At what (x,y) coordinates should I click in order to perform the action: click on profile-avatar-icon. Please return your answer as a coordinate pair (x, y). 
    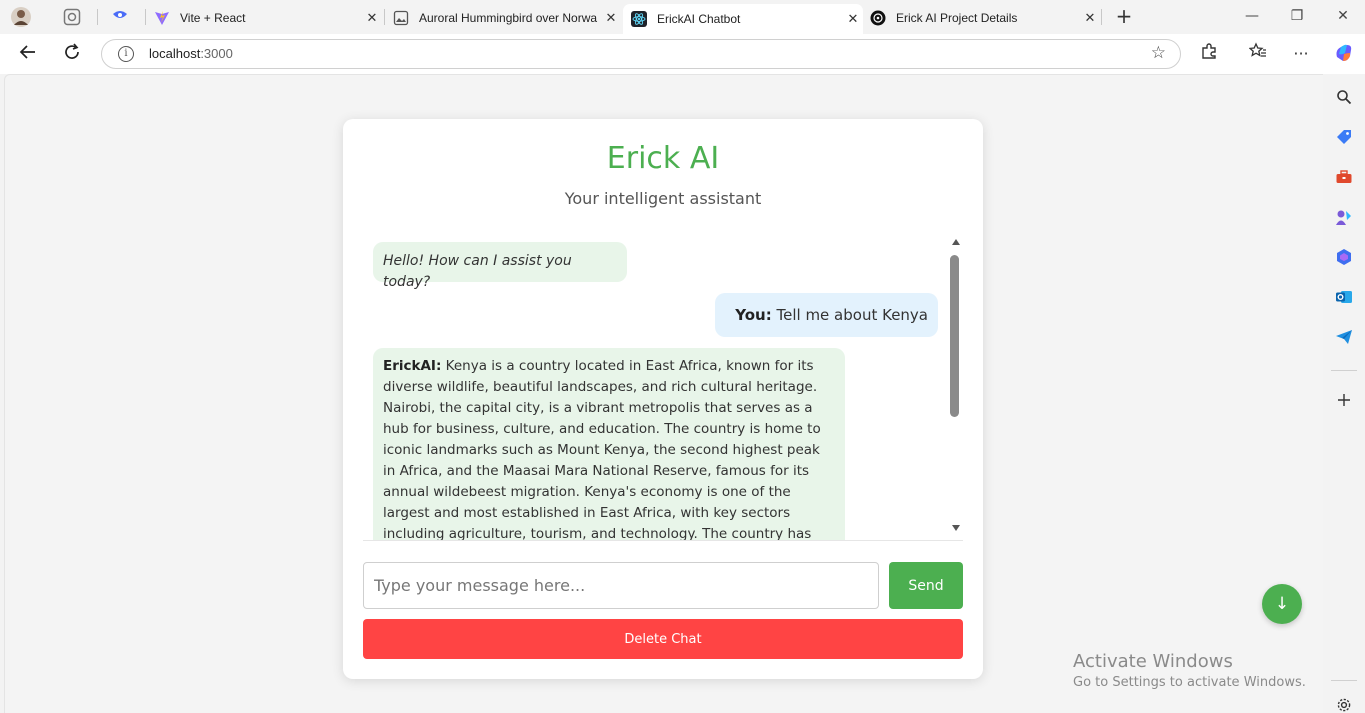
    Looking at the image, I should click on (21, 17).